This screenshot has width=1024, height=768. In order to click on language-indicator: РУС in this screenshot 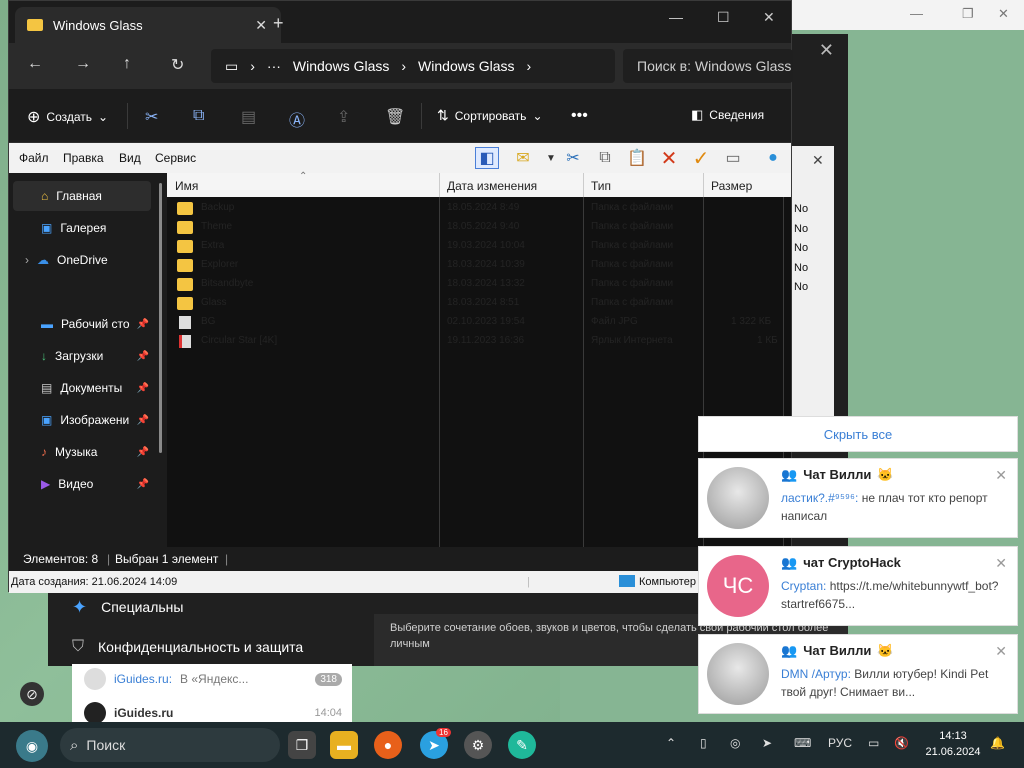, I will do `click(840, 743)`.